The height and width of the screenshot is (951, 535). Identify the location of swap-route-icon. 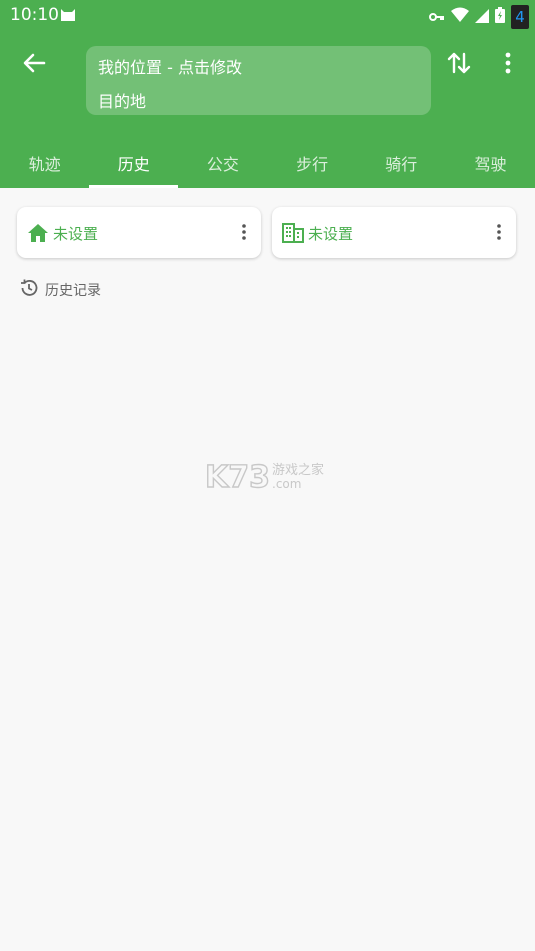
(459, 63).